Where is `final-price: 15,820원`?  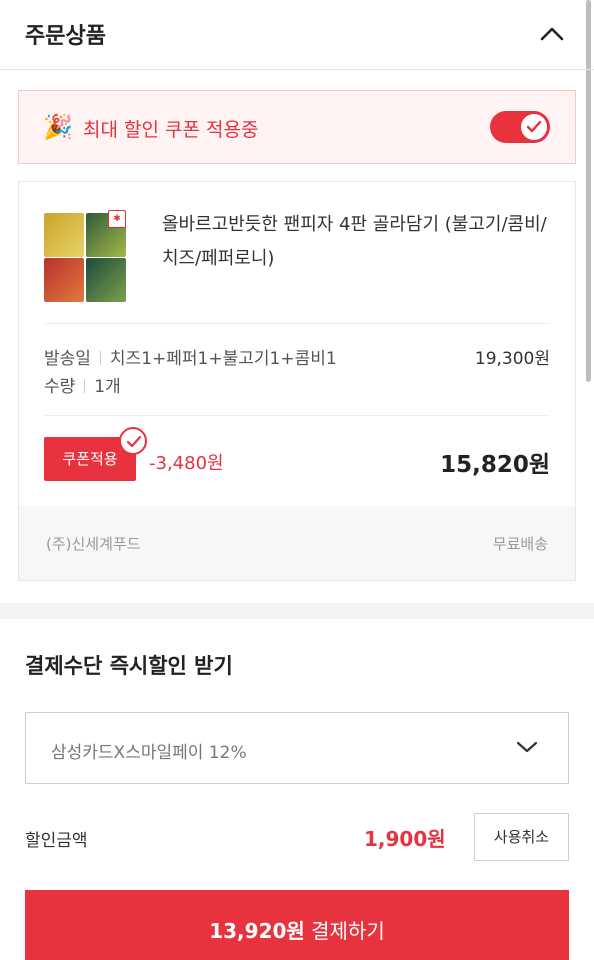 final-price: 15,820원 is located at coordinates (495, 465).